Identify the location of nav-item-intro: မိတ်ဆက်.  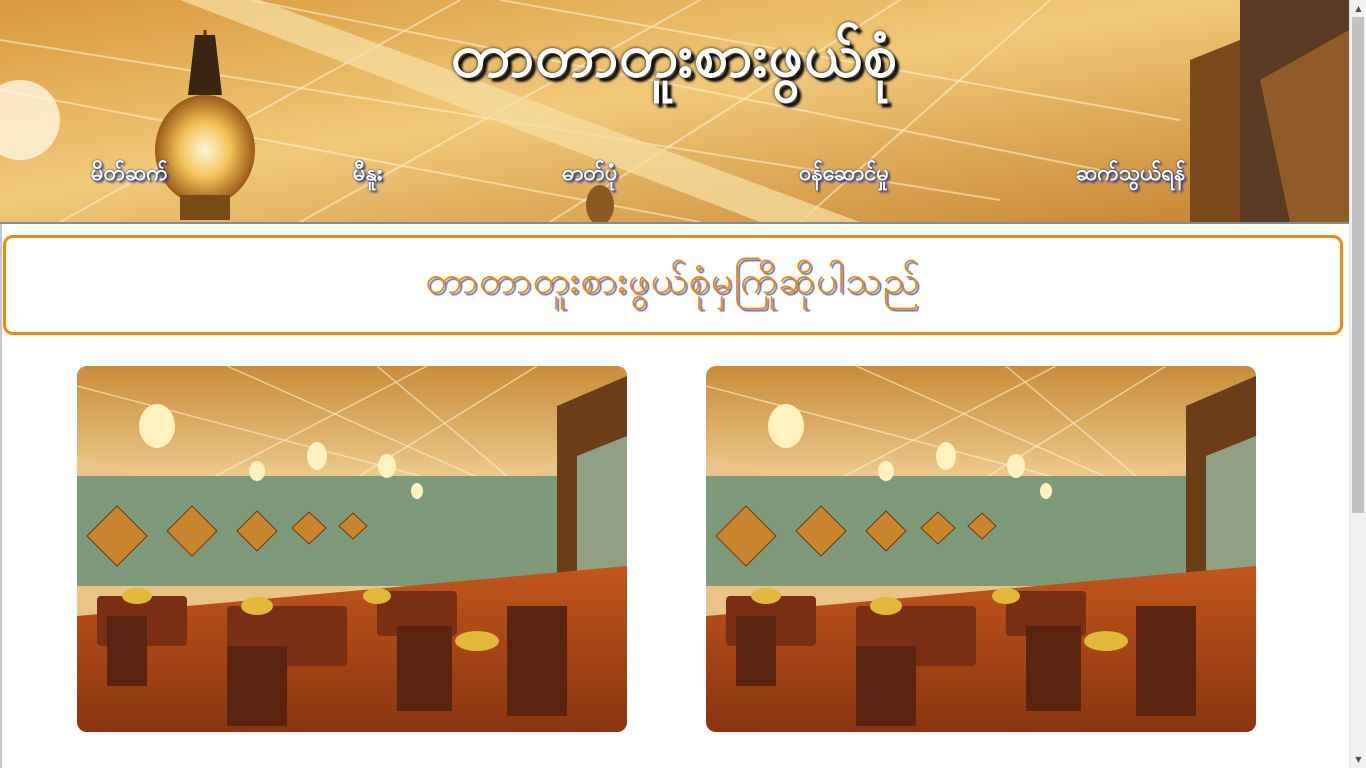
(129, 174).